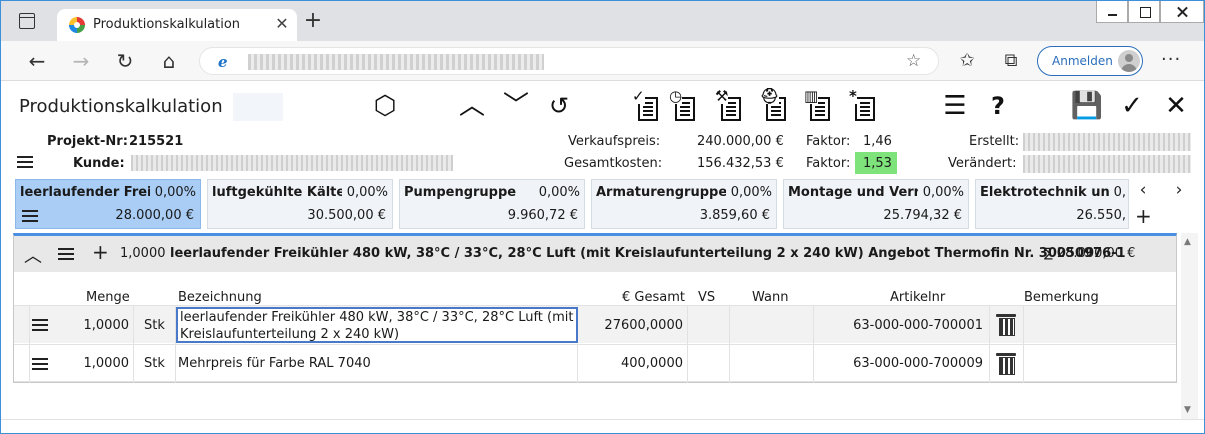 The image size is (1205, 434). What do you see at coordinates (1182, 12) in the screenshot?
I see `window-close-button` at bounding box center [1182, 12].